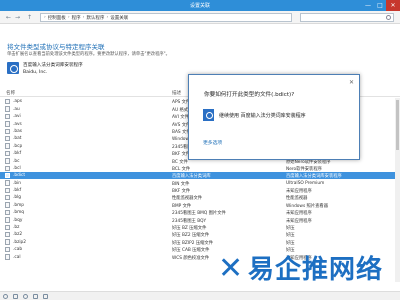 This screenshot has width=400, height=300. What do you see at coordinates (347, 17) in the screenshot?
I see `search-input` at bounding box center [347, 17].